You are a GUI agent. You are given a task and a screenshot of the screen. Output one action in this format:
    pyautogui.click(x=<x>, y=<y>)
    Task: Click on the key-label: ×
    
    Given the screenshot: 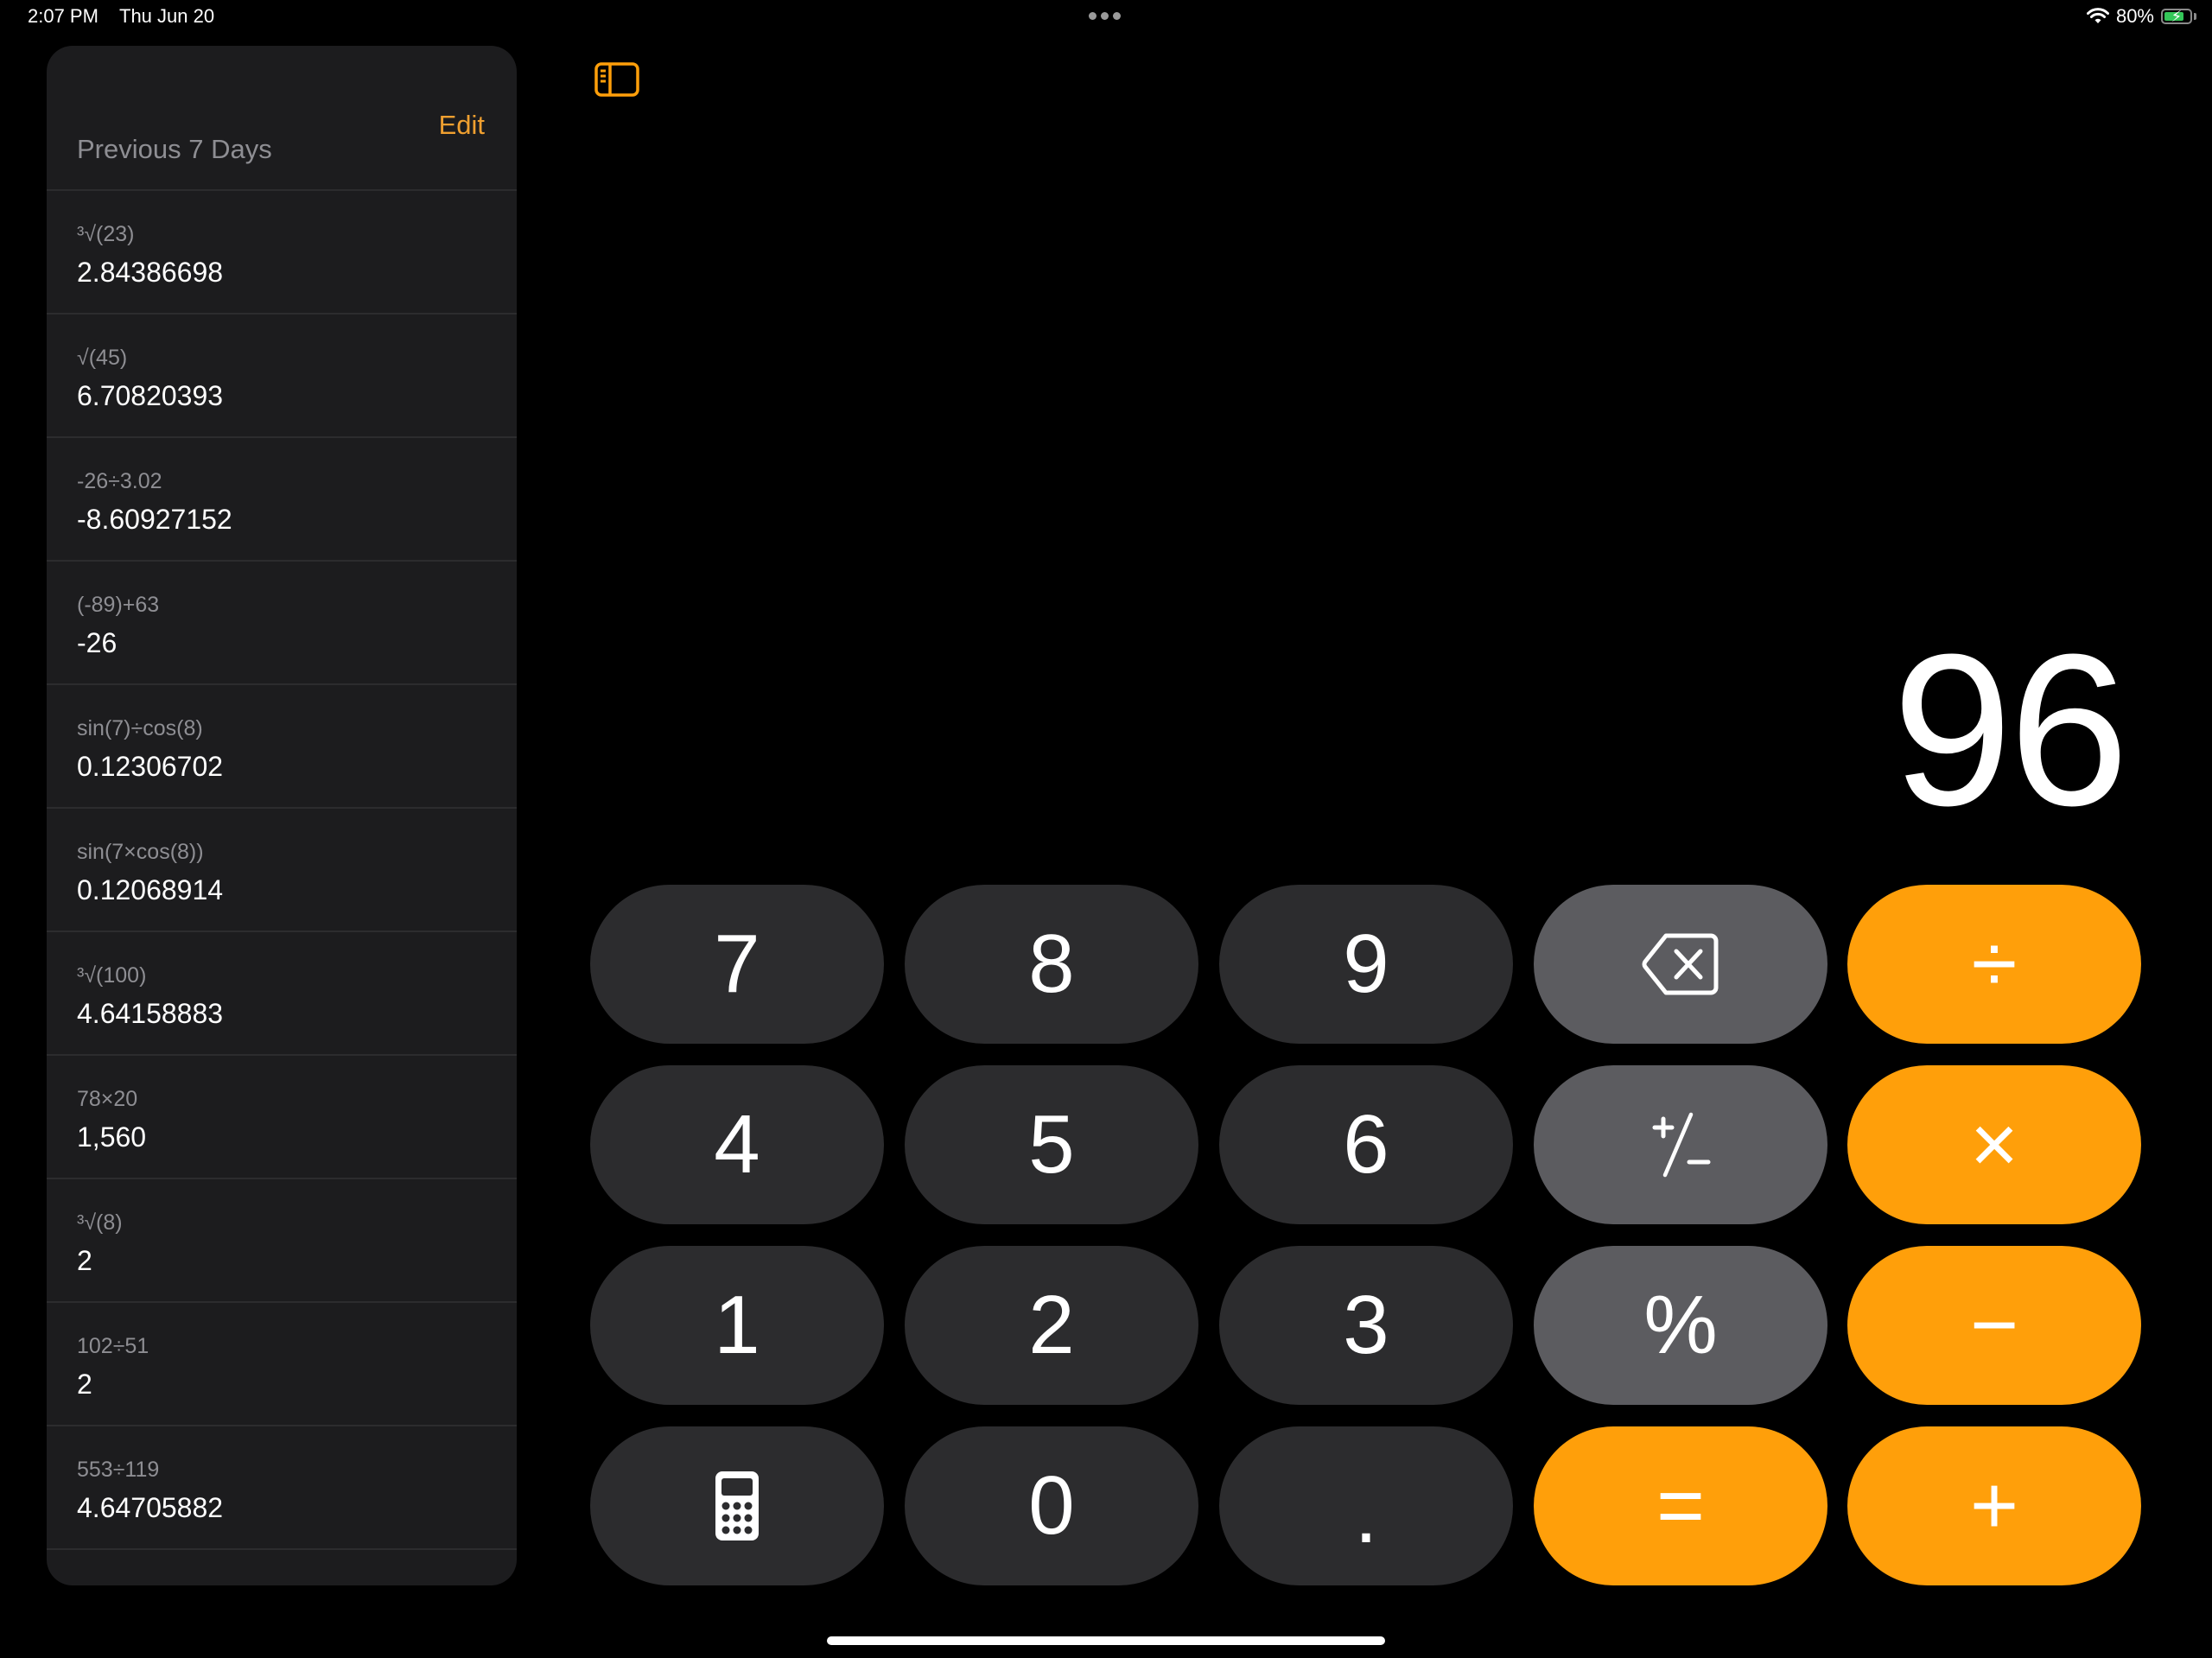 What is the action you would take?
    pyautogui.click(x=1994, y=1144)
    